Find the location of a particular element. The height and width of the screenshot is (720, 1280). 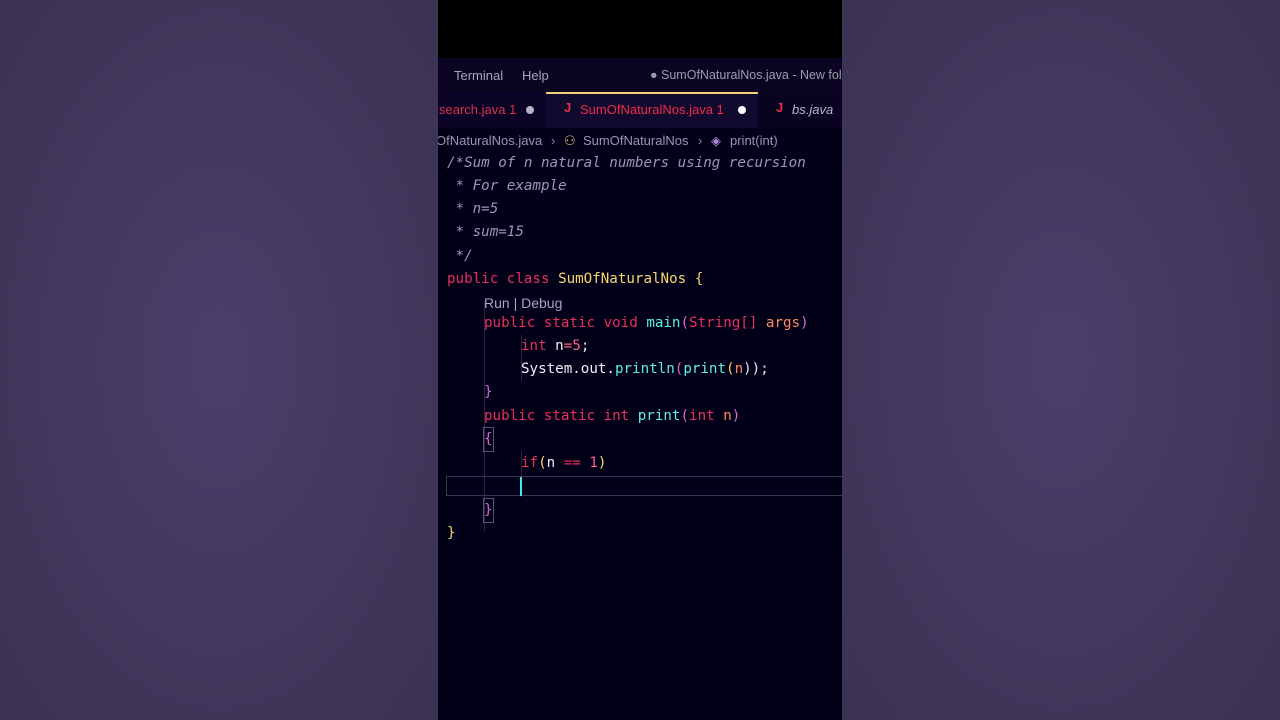

code-line-5: */ is located at coordinates (460, 256).